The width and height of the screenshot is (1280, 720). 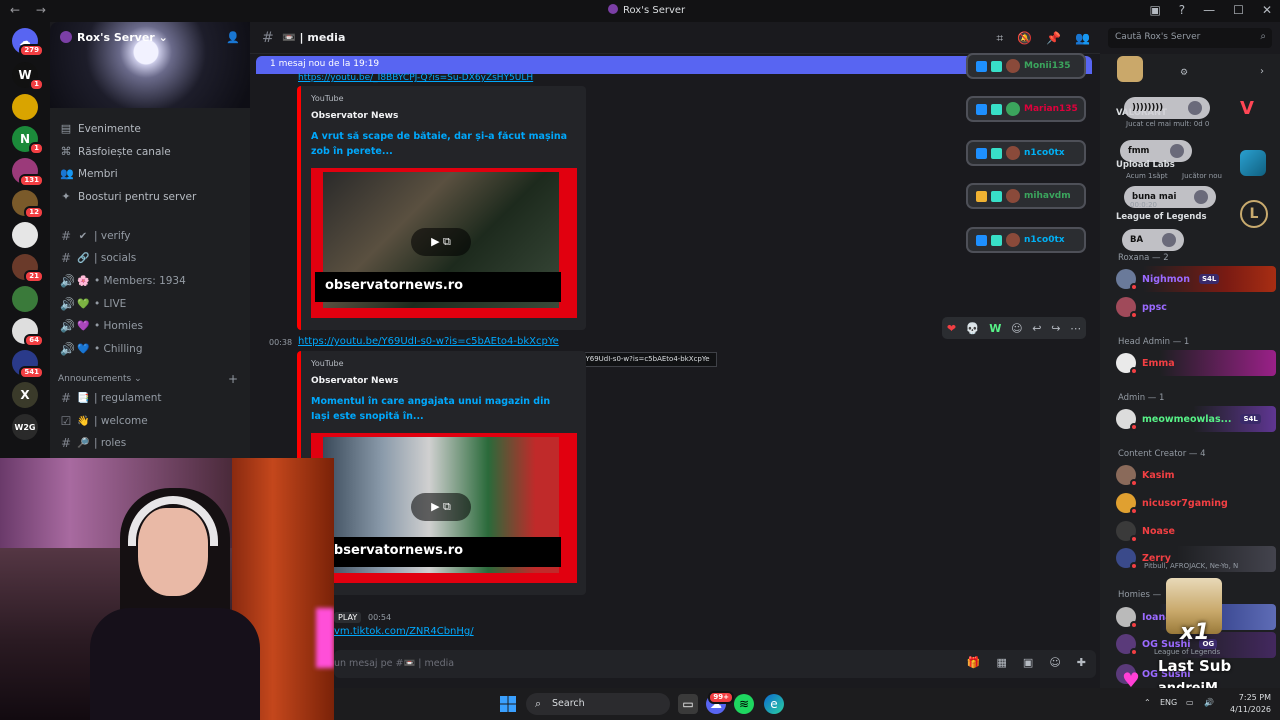 I want to click on create-channel-icon: +, so click(x=233, y=379).